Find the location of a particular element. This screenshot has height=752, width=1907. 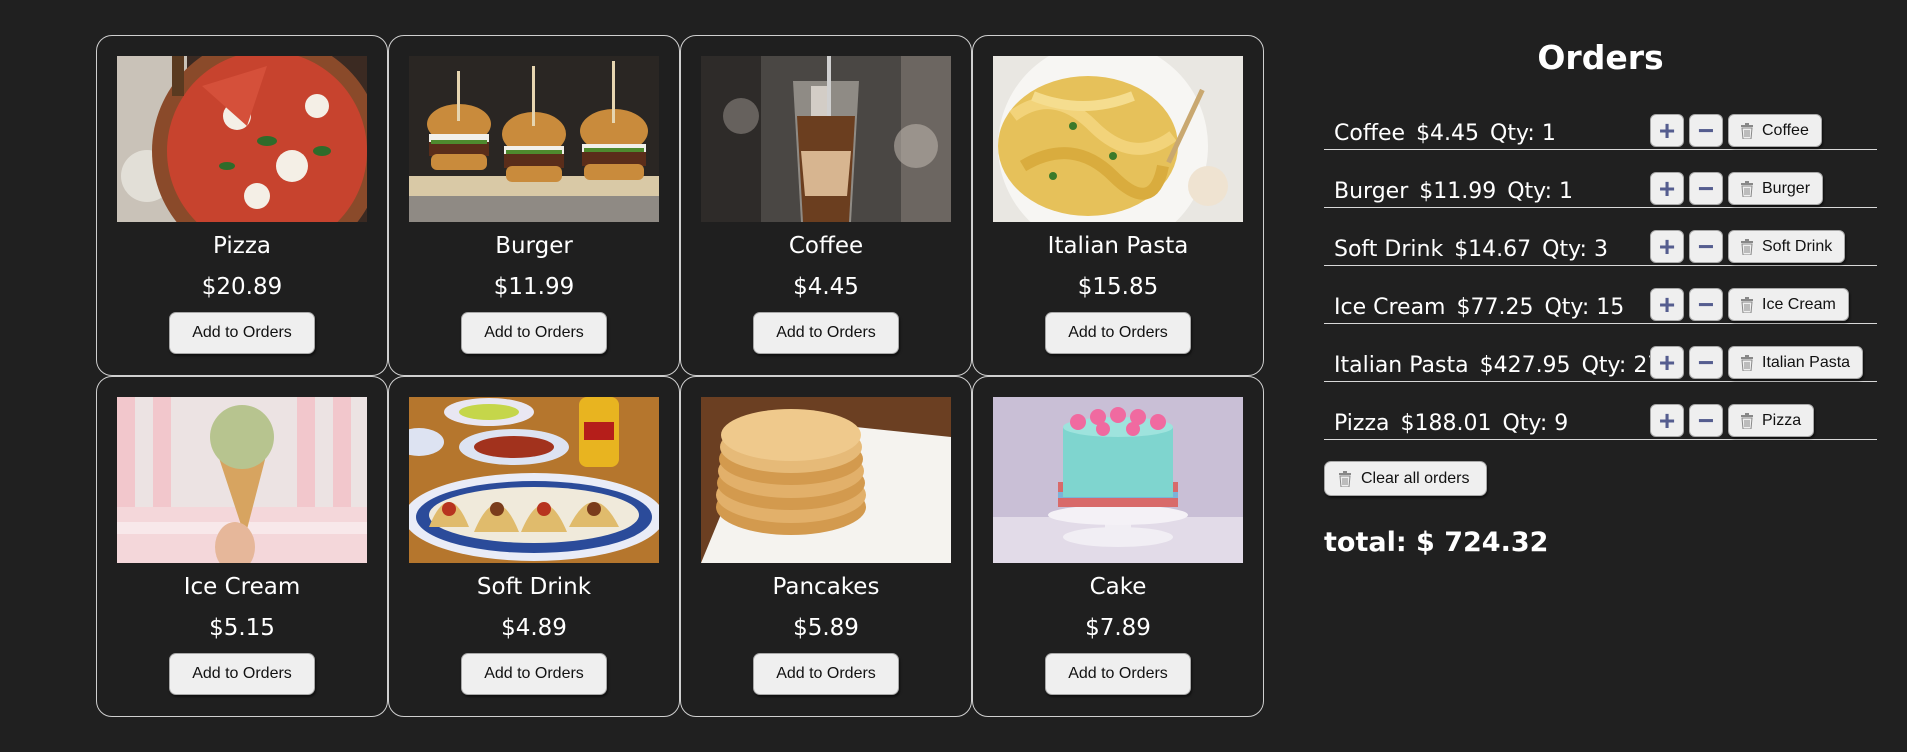

remove-item-label: Burger is located at coordinates (1786, 188).